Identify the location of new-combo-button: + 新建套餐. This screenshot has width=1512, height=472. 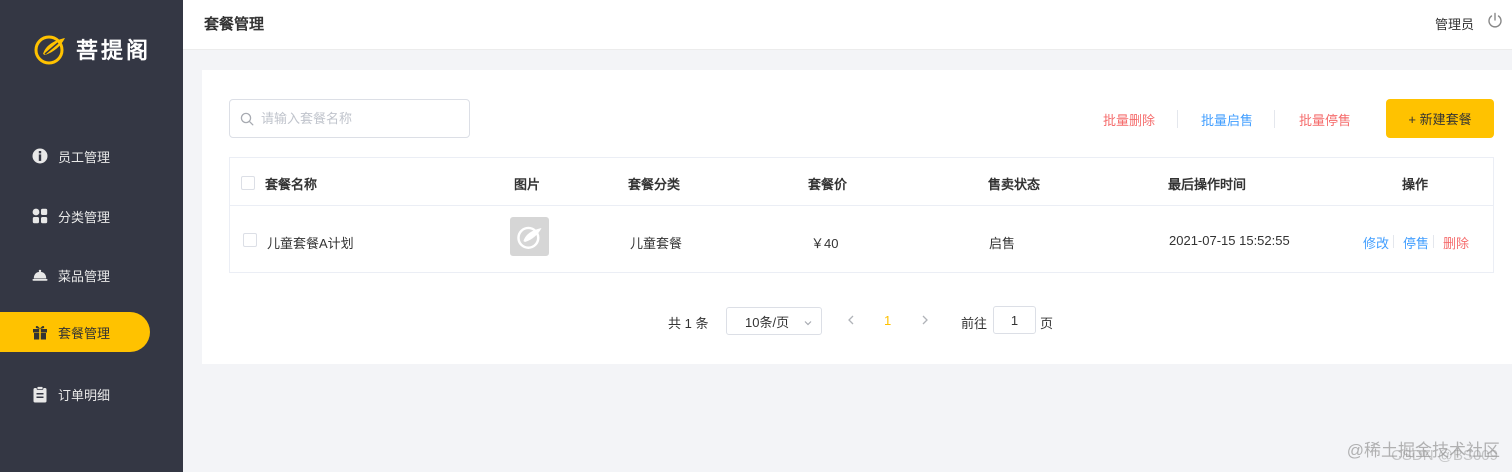
(1440, 118).